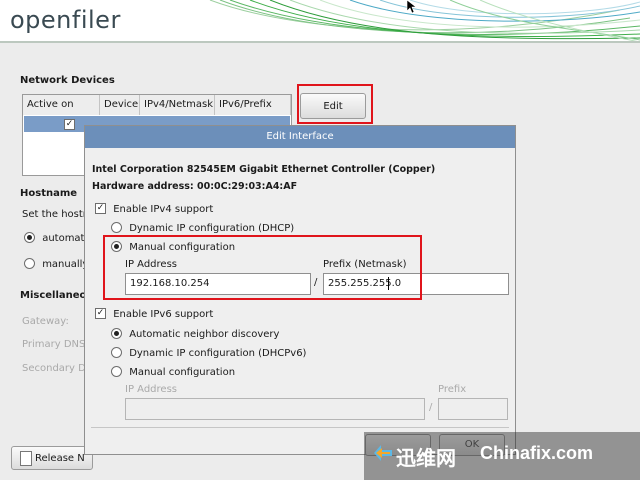  What do you see at coordinates (275, 409) in the screenshot?
I see `ipv6-ip-input` at bounding box center [275, 409].